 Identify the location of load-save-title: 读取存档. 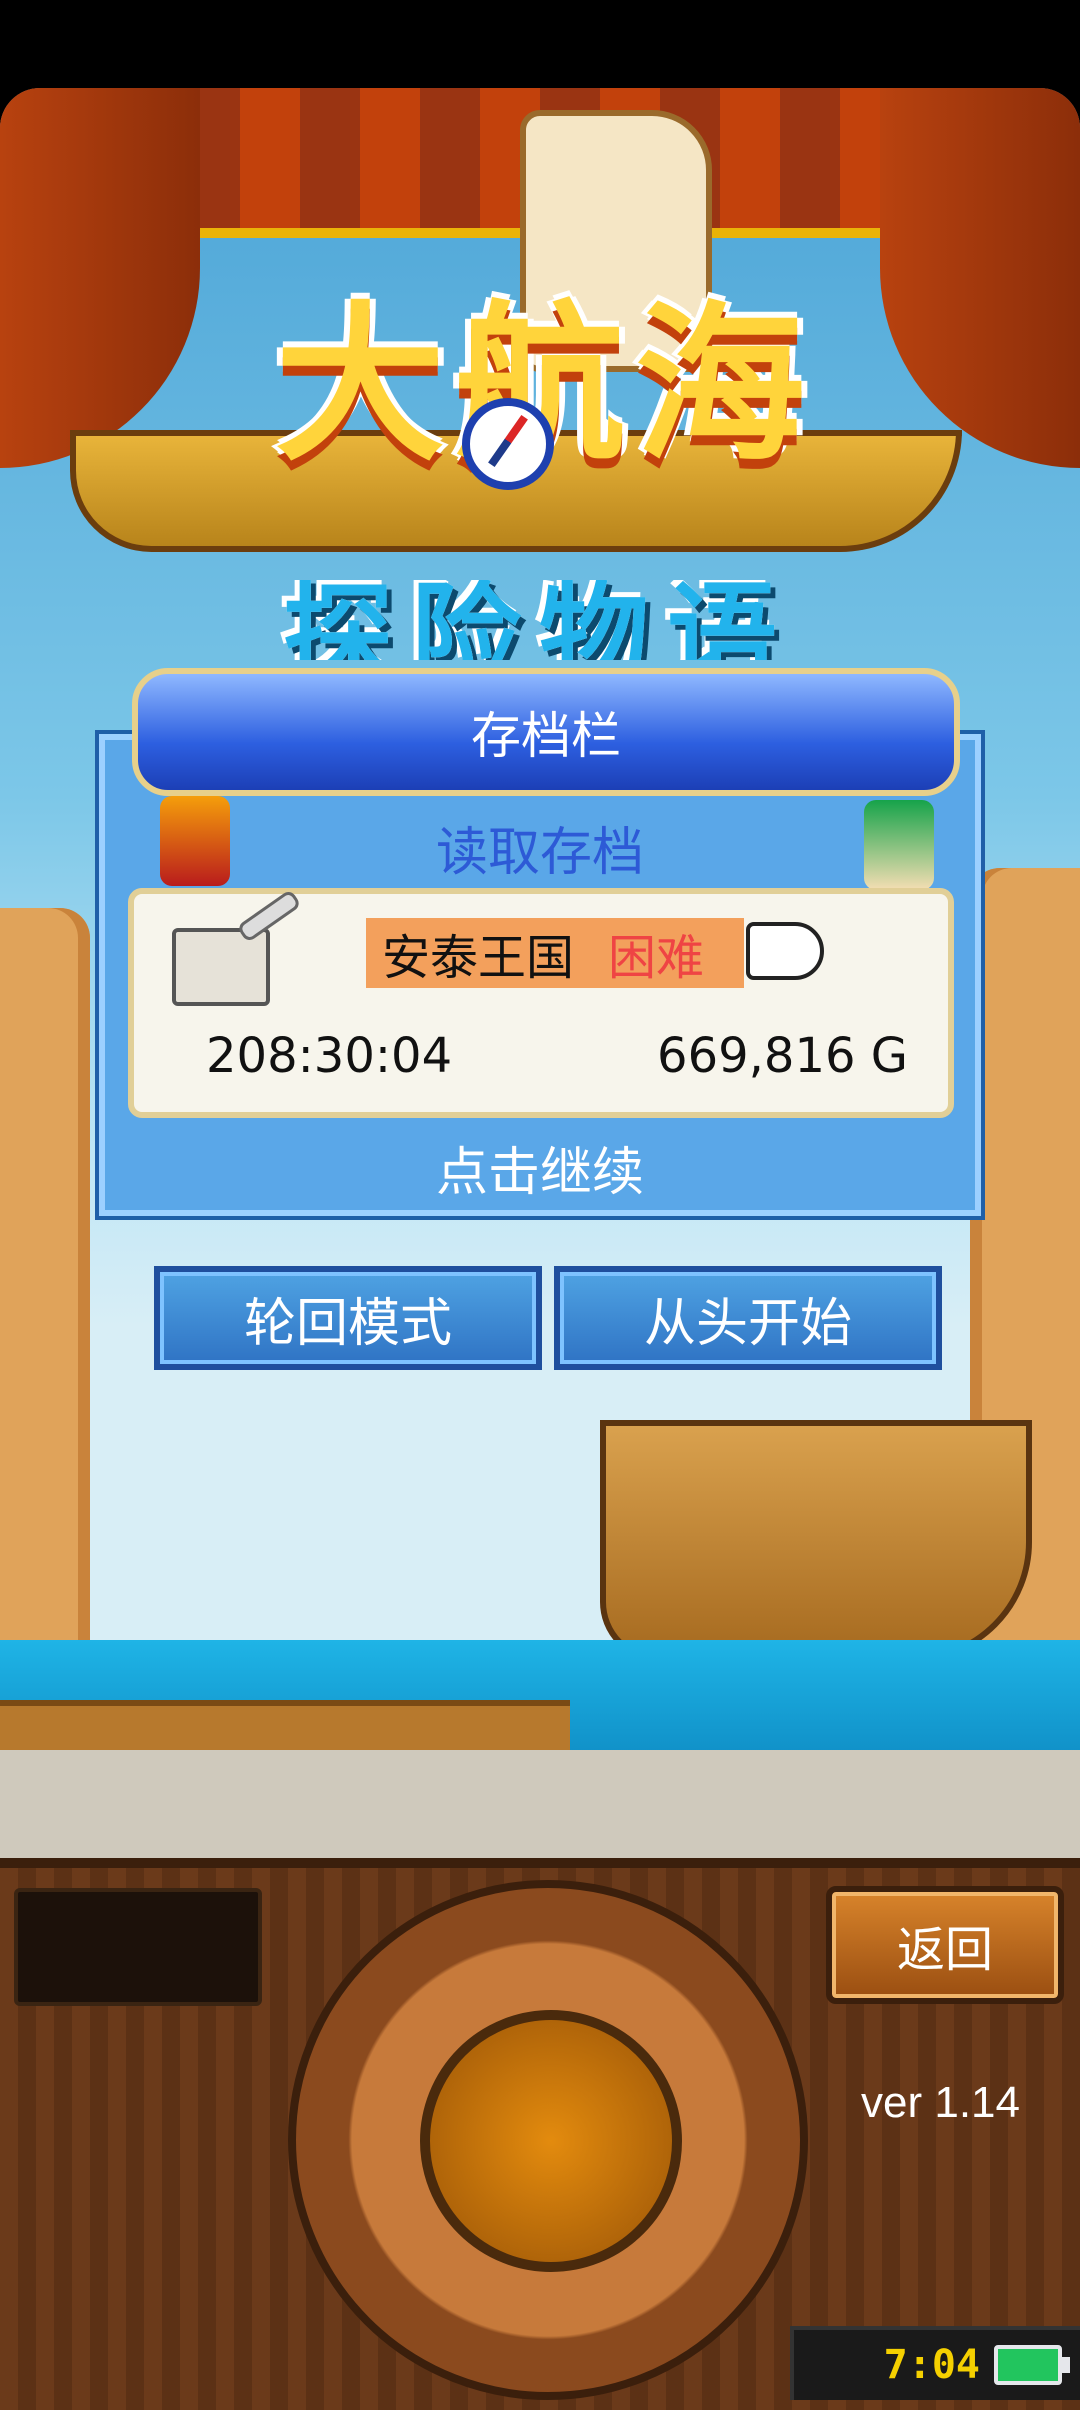
(539, 853).